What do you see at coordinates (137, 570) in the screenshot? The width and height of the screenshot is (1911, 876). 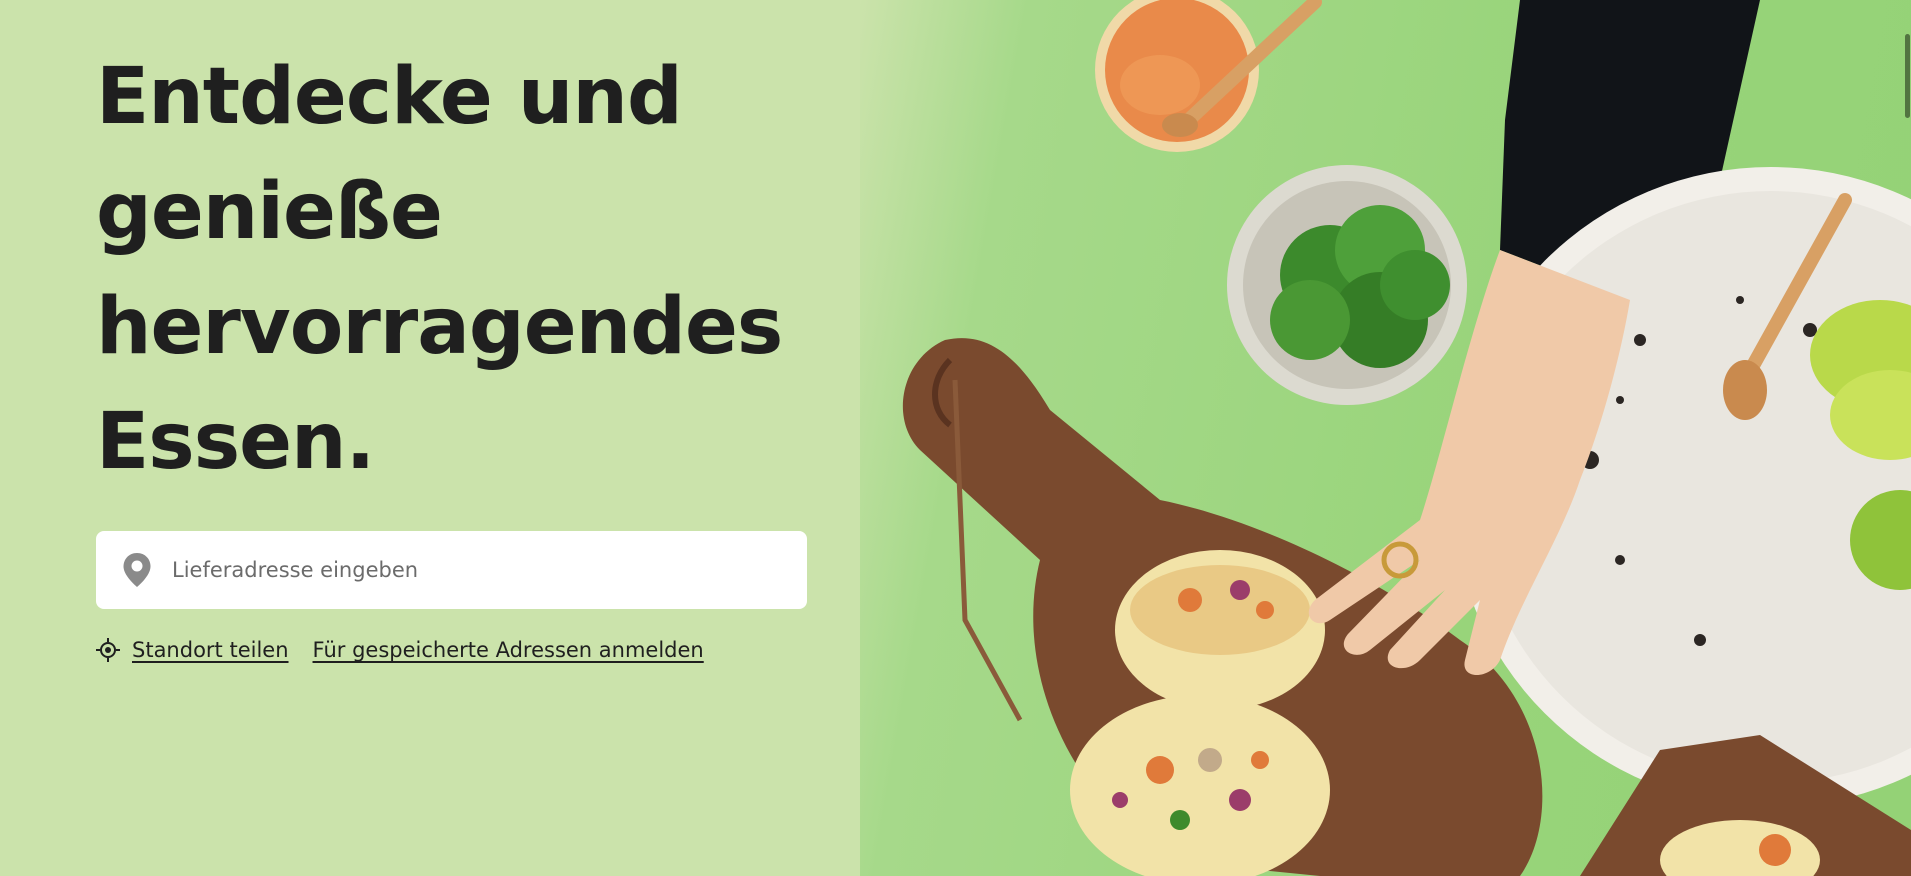 I see `location-pin-icon` at bounding box center [137, 570].